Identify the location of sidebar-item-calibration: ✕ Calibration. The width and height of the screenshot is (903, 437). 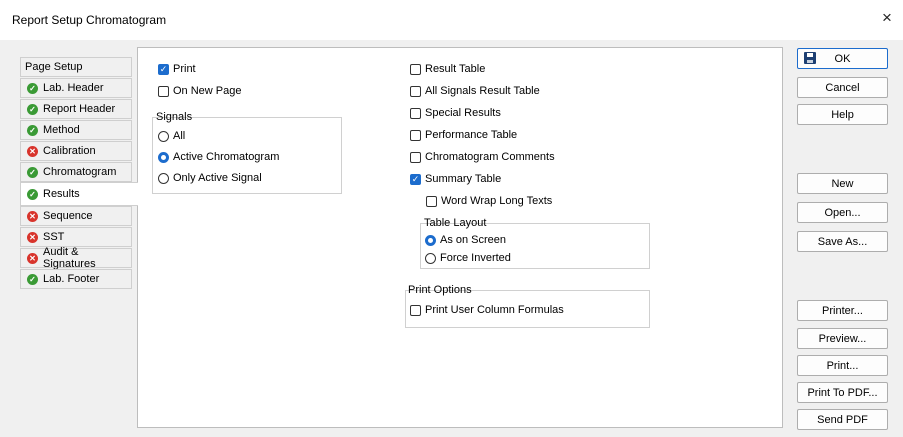
(76, 151).